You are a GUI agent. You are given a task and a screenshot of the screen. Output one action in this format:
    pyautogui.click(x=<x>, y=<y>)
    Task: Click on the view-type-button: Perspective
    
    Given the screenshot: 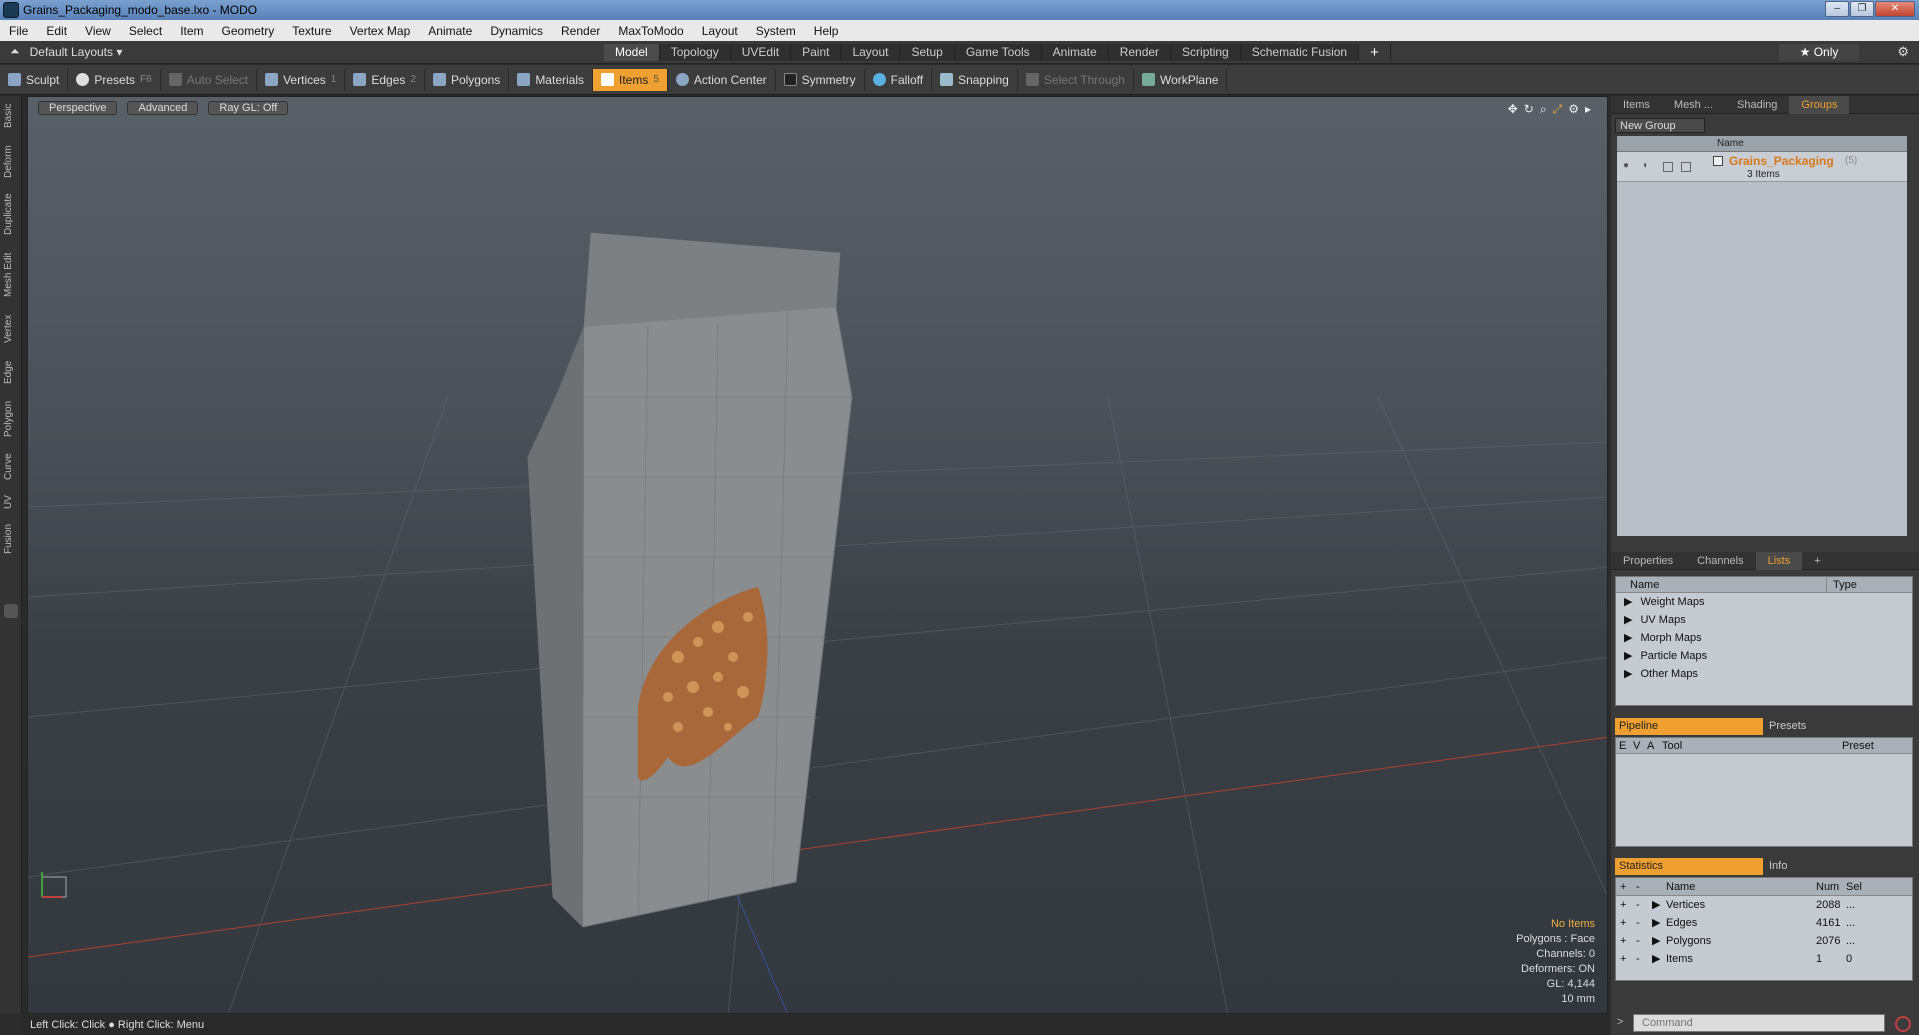 What is the action you would take?
    pyautogui.click(x=78, y=108)
    